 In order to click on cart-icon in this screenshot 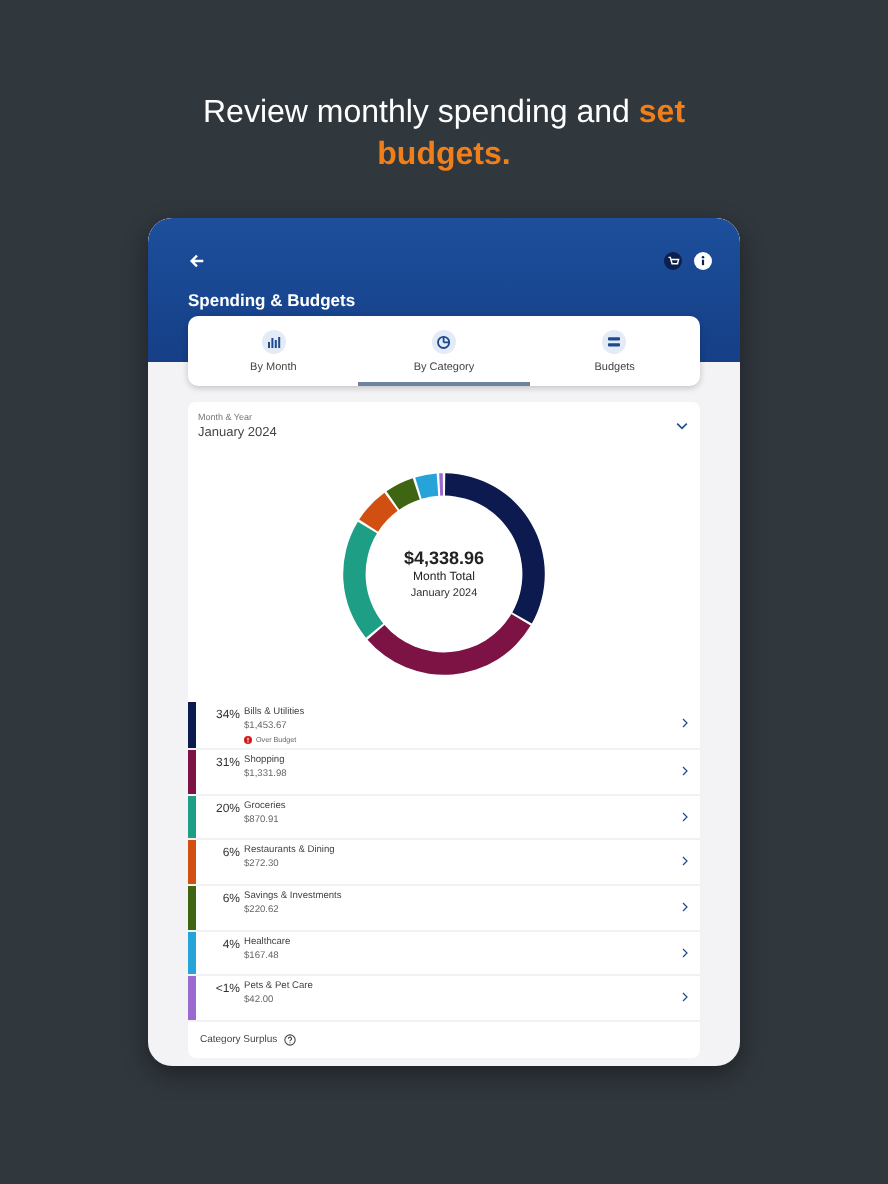, I will do `click(673, 261)`.